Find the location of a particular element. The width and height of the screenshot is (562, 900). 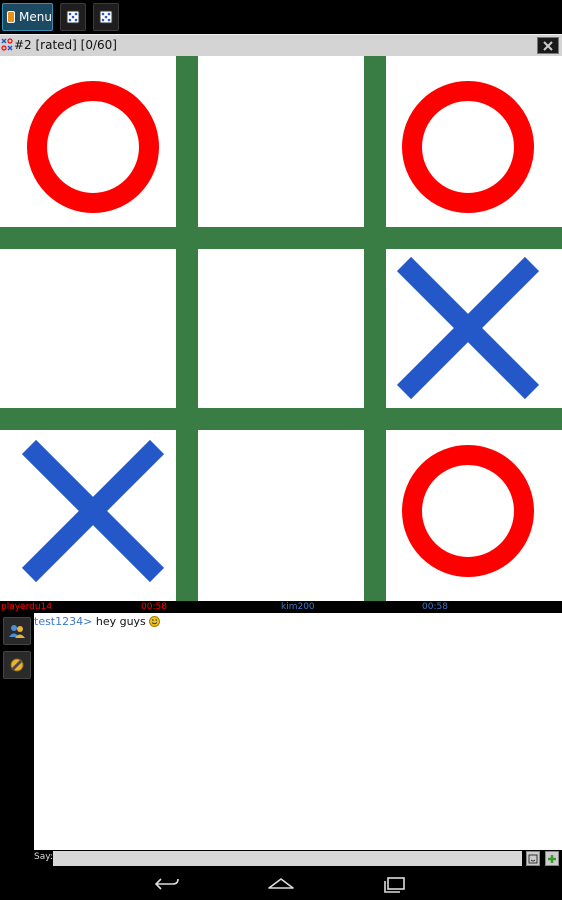

menu-label: Menu is located at coordinates (35, 17).